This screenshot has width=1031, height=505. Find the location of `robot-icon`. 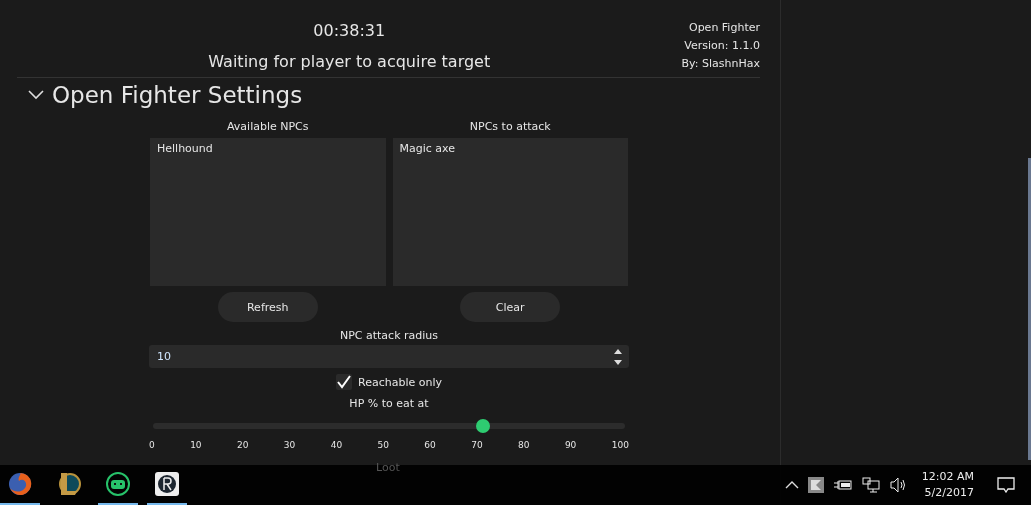

robot-icon is located at coordinates (118, 484).